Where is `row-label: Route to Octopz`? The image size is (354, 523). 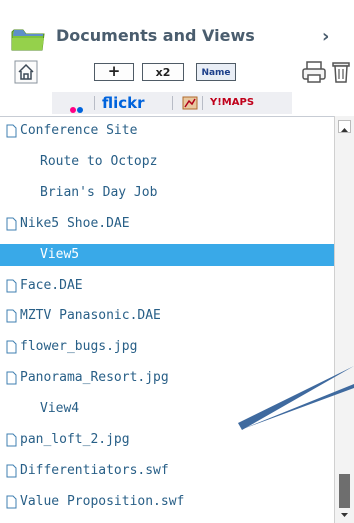 row-label: Route to Octopz is located at coordinates (99, 161).